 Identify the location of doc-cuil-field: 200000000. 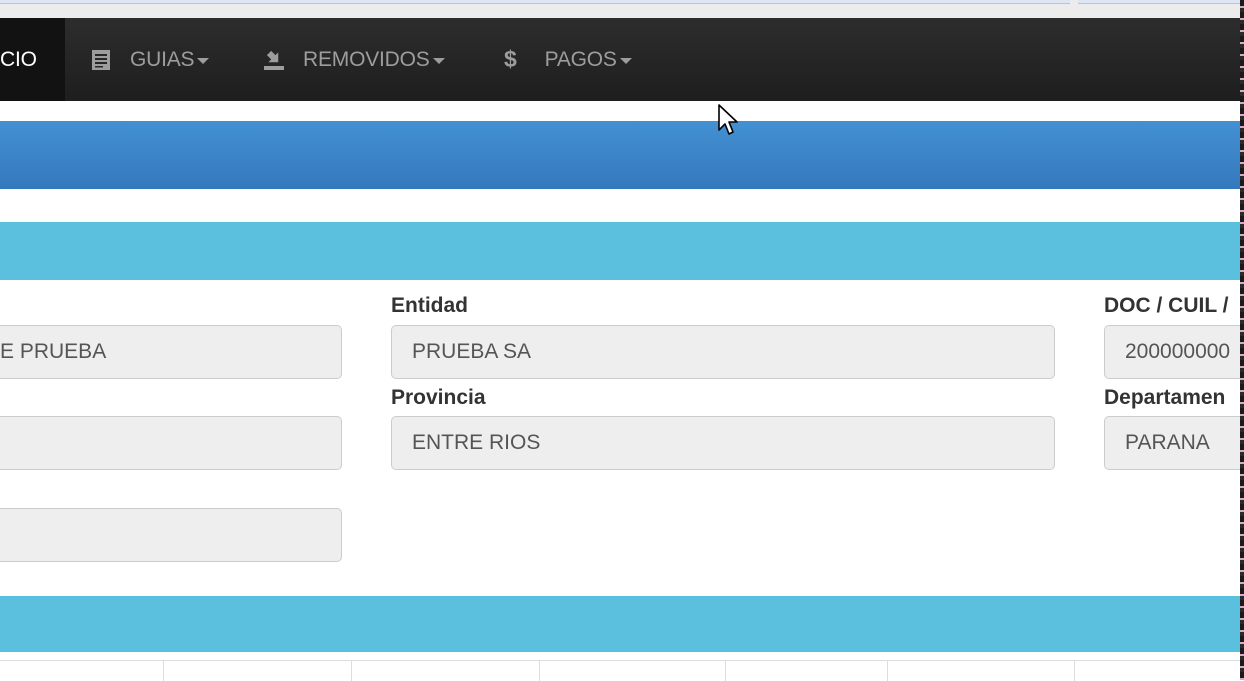
(1172, 352).